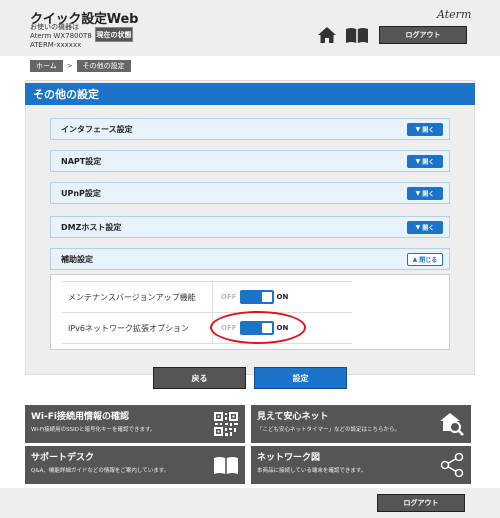 The image size is (500, 518). I want to click on tile-title: ネットワーク図, so click(289, 458).